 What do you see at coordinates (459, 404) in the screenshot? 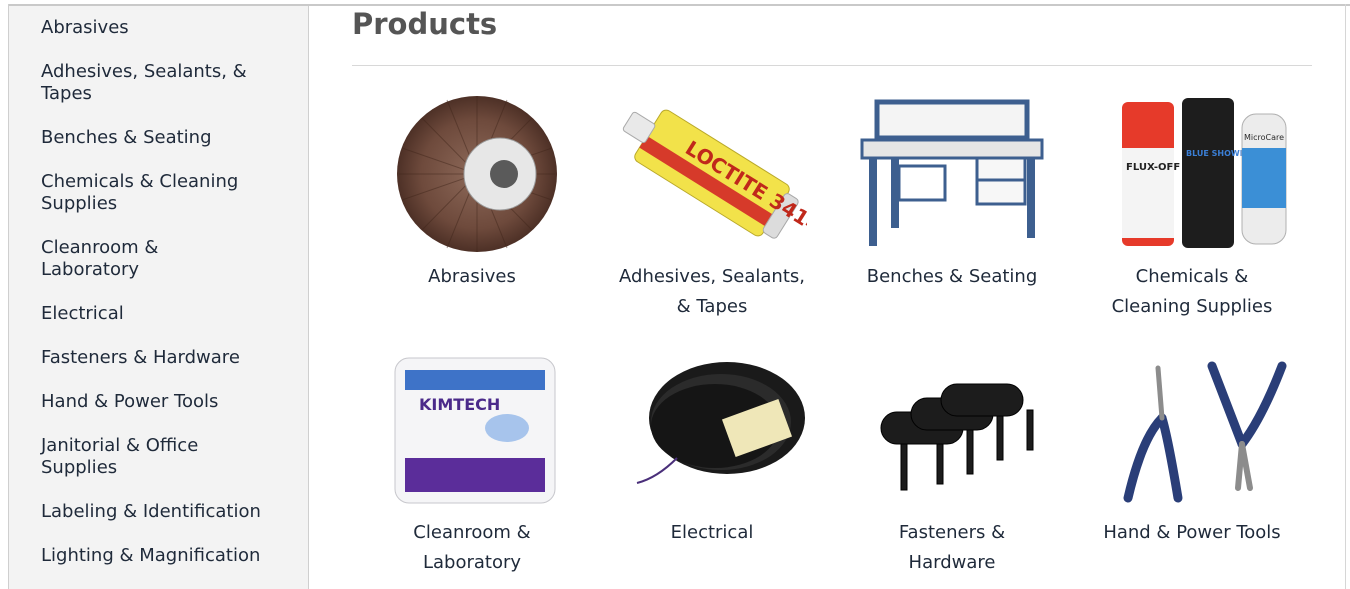
I see `wipes-brand-text: KIMTECH` at bounding box center [459, 404].